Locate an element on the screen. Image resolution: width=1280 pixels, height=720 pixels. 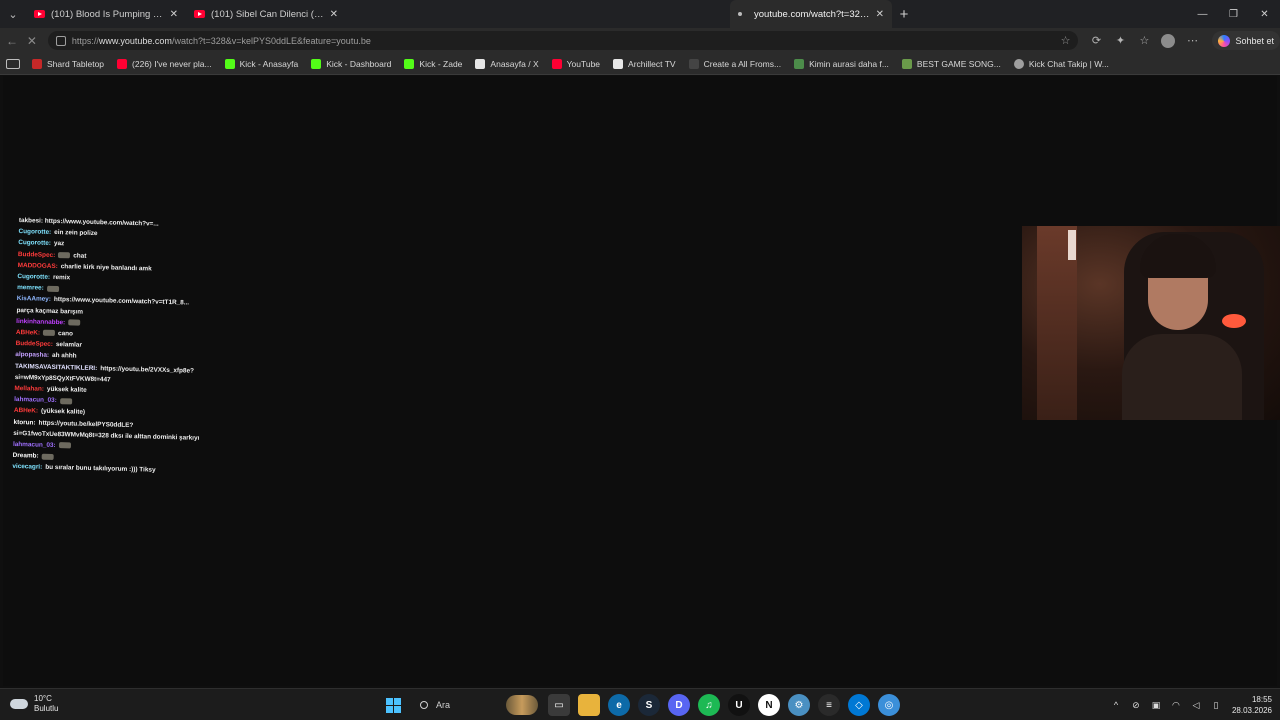
bookmark-archillect: Archillect TV is located at coordinates (644, 63).